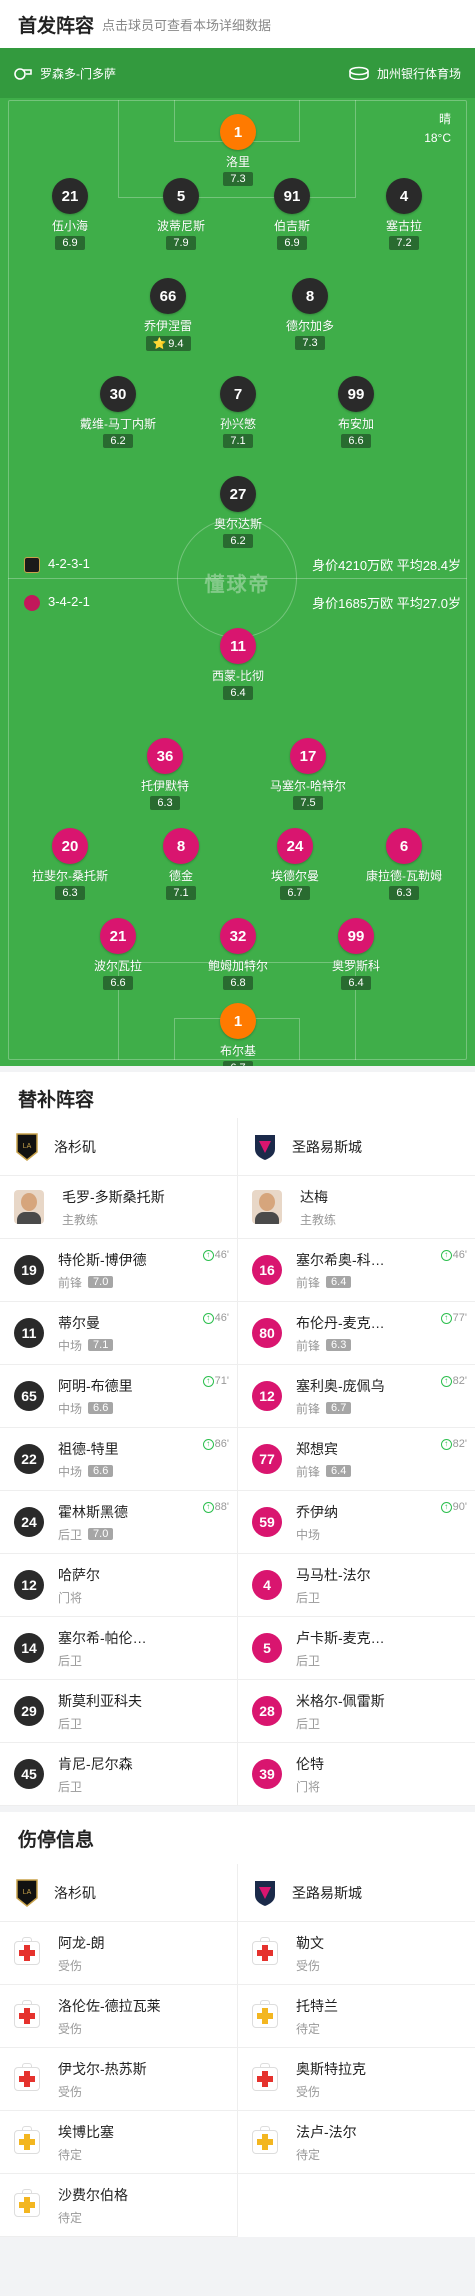 The width and height of the screenshot is (475, 2296). Describe the element at coordinates (118, 1711) in the screenshot. I see `sub-row: 29 斯莫利亚科夫 后卫` at that location.